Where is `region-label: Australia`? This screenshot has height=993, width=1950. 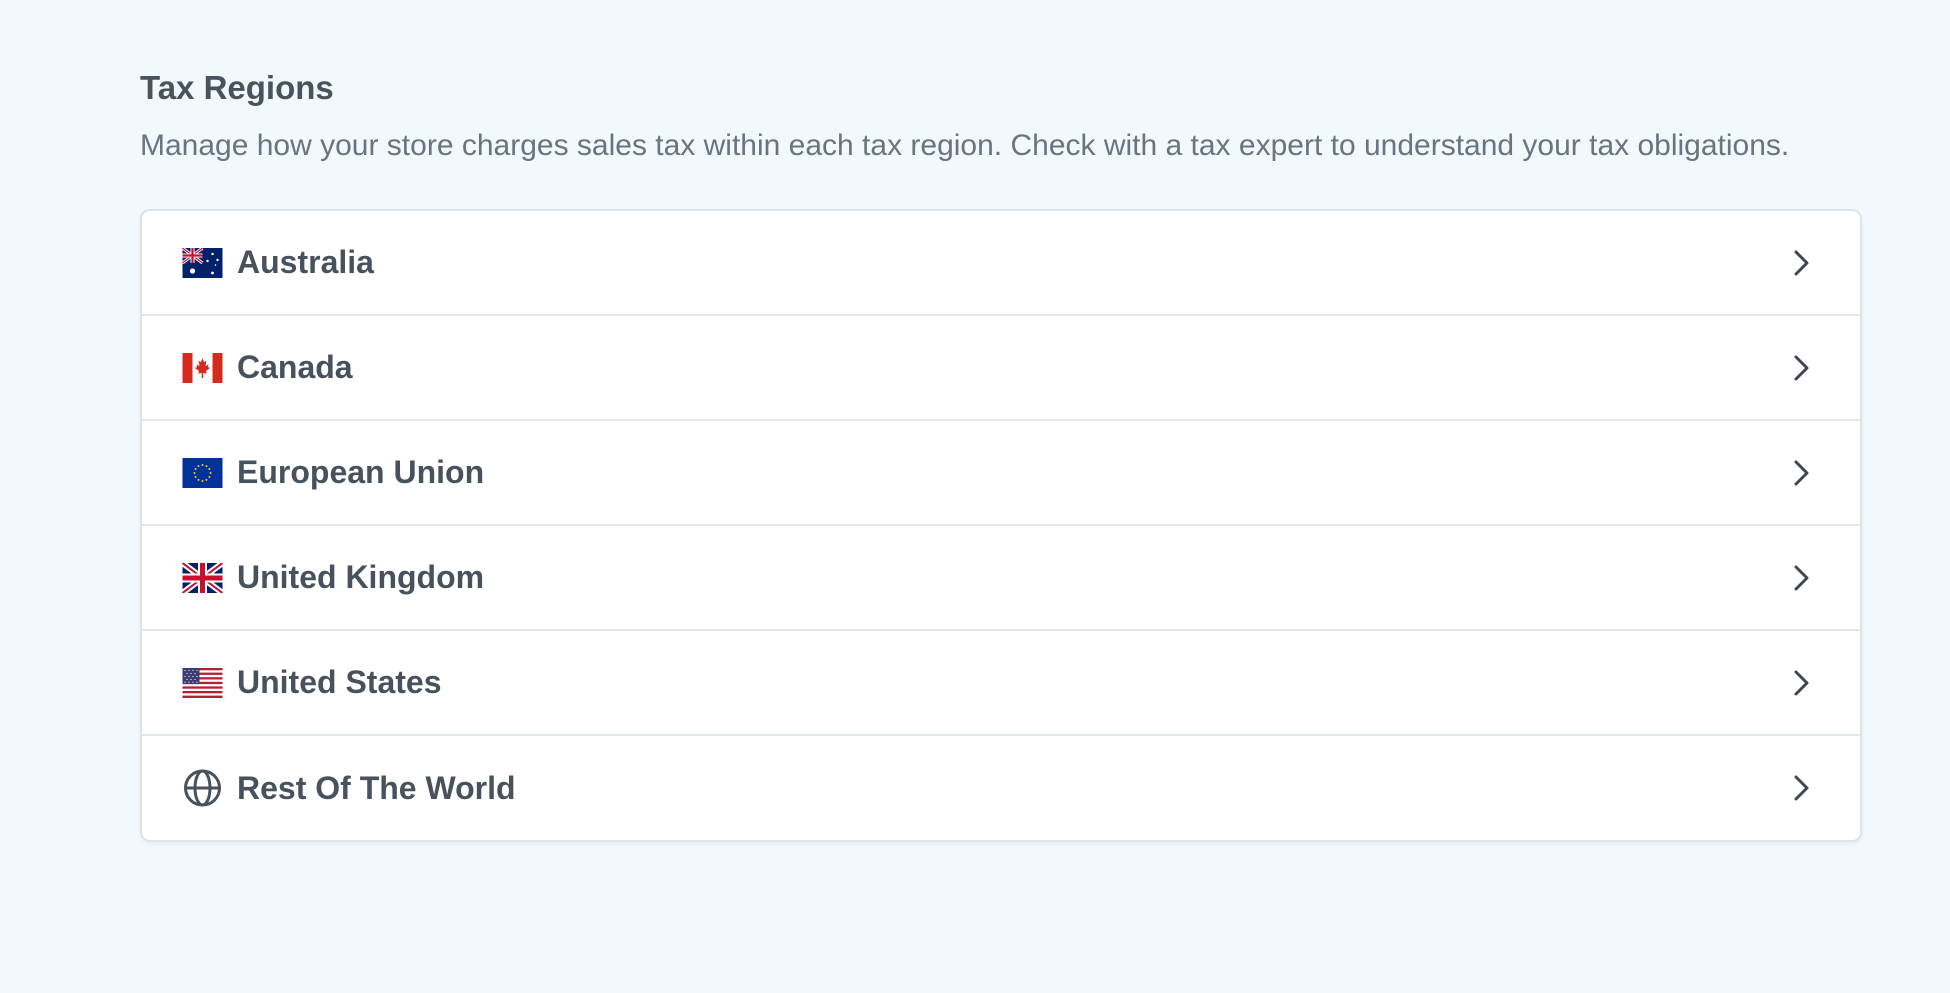 region-label: Australia is located at coordinates (305, 262).